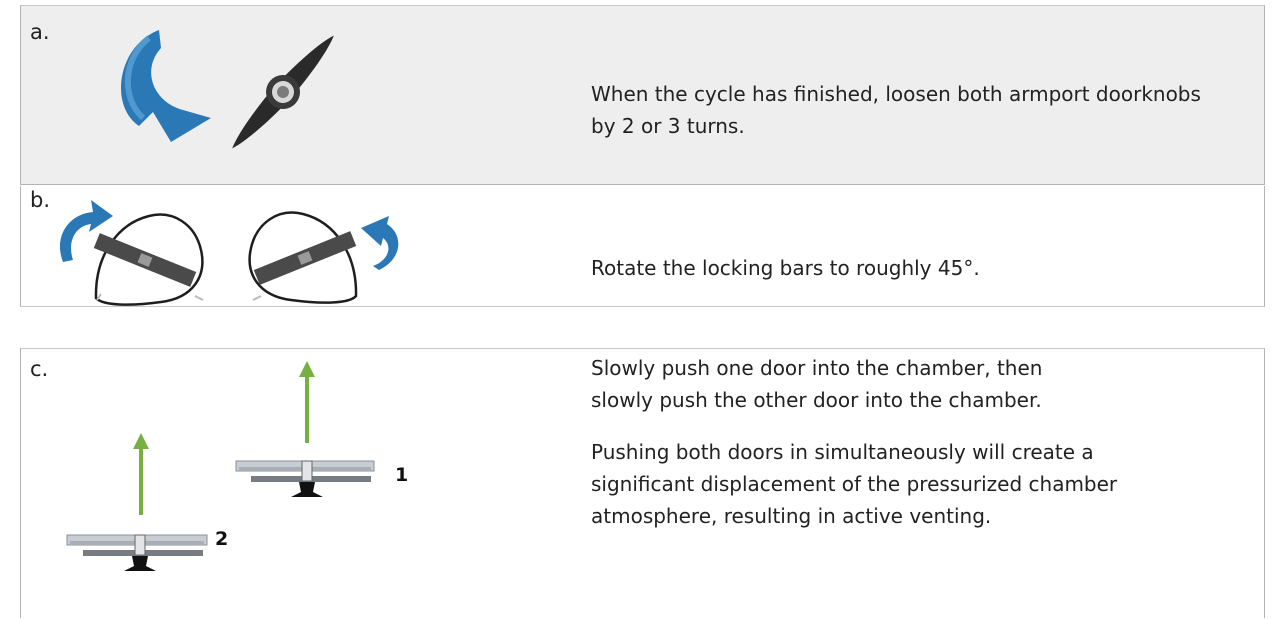  Describe the element at coordinates (148, 259) in the screenshot. I see `left-door-icon` at that location.